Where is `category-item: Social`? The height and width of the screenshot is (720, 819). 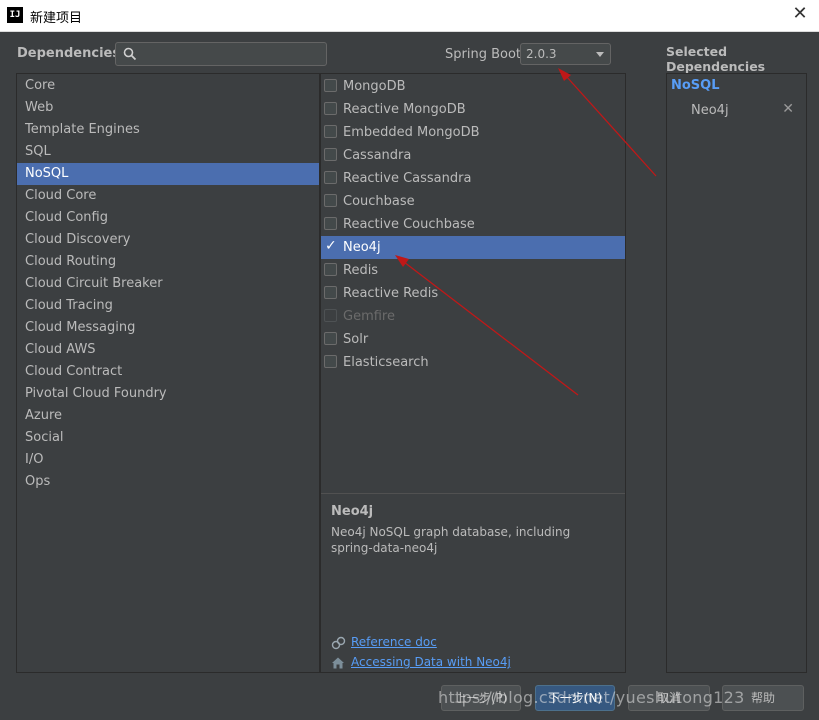 category-item: Social is located at coordinates (168, 438).